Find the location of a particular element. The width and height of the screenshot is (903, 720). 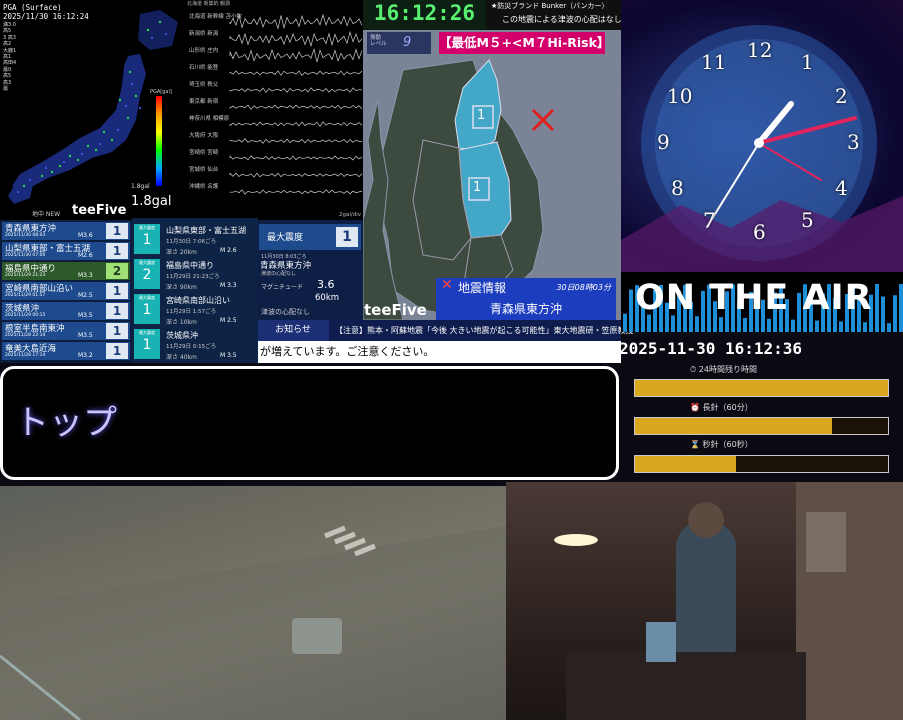

quake-info-region: 青森県東方沖 is located at coordinates (526, 308).